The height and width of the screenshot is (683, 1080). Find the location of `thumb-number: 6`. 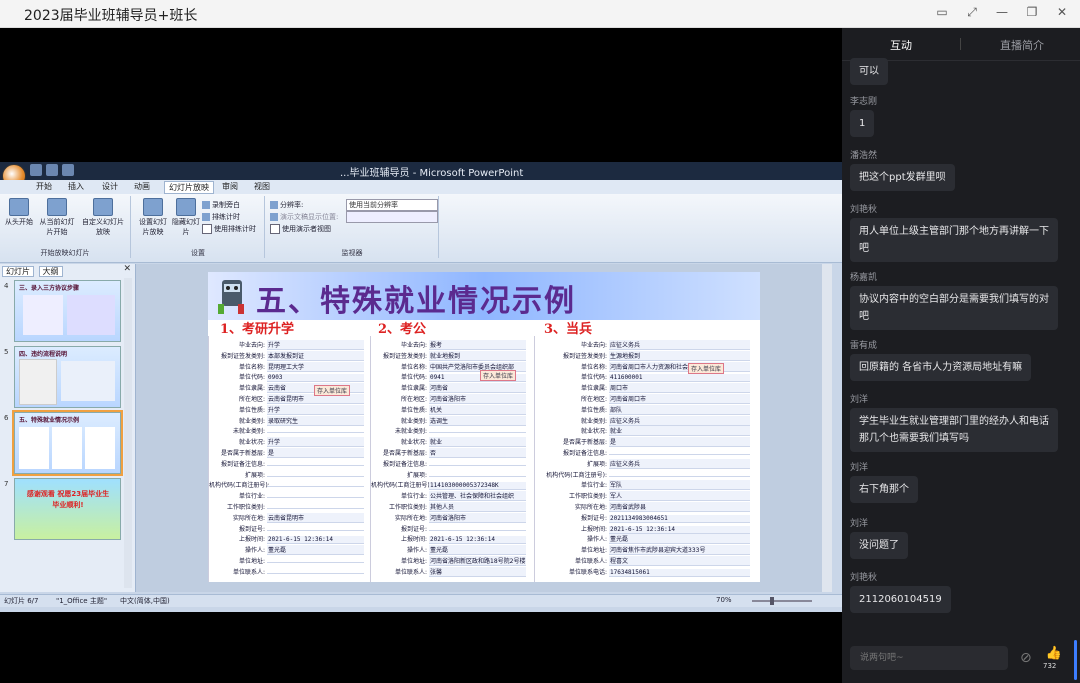

thumb-number: 6 is located at coordinates (6, 418).